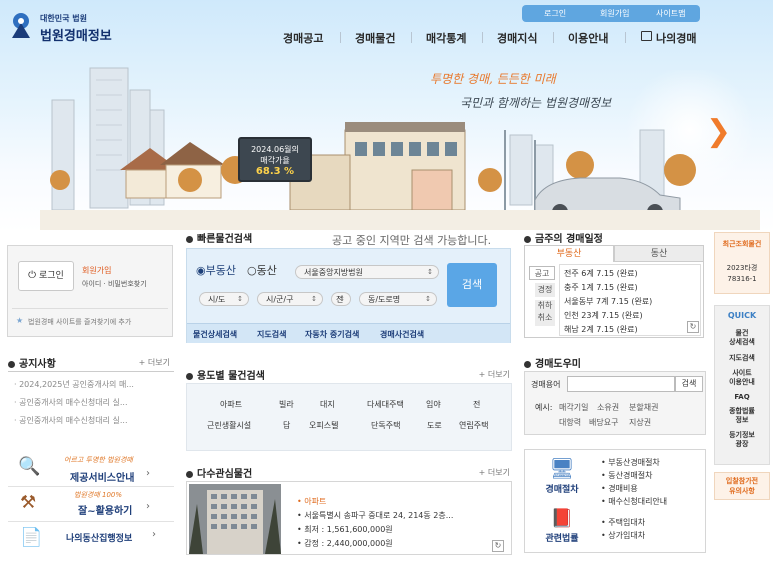  What do you see at coordinates (570, 422) in the screenshot?
I see `glossary-example: 대항력` at bounding box center [570, 422].